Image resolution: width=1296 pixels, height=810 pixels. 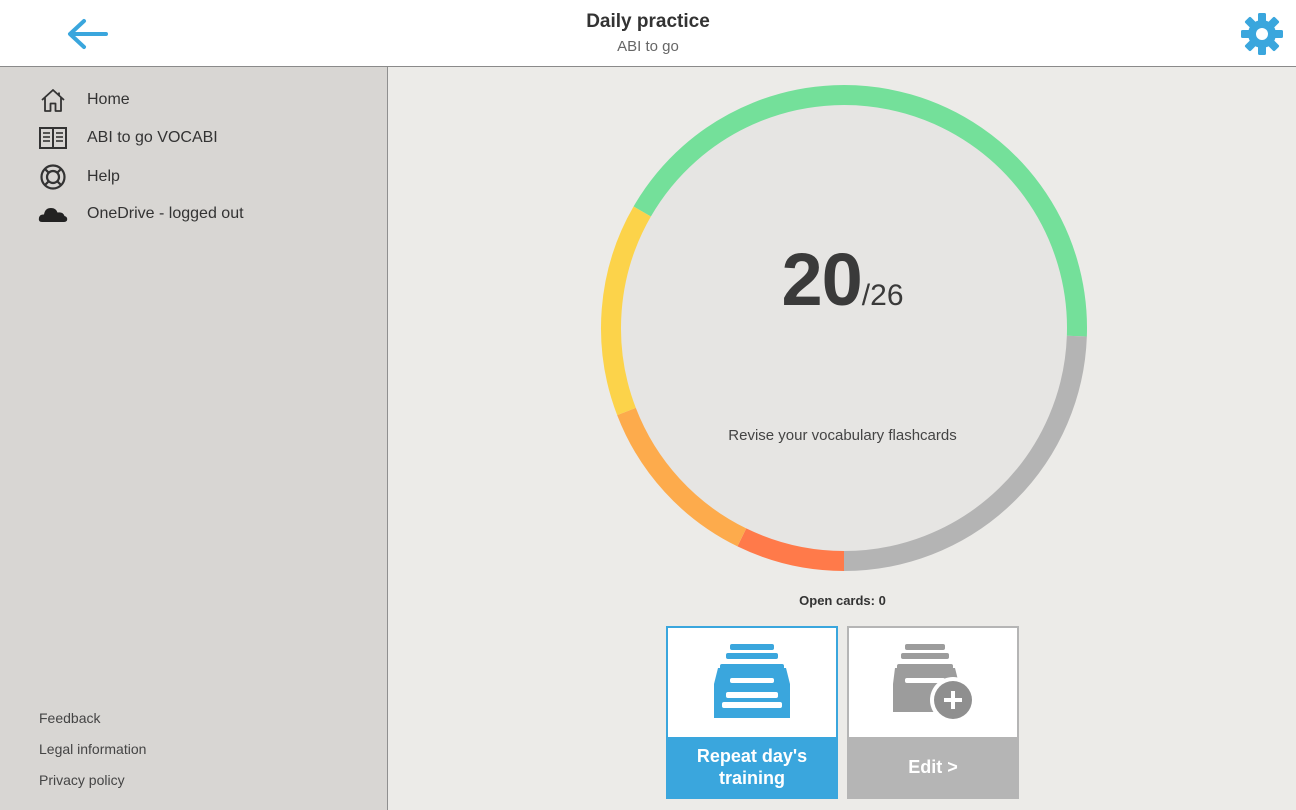 I want to click on feedback-link: Feedback, so click(x=69, y=718).